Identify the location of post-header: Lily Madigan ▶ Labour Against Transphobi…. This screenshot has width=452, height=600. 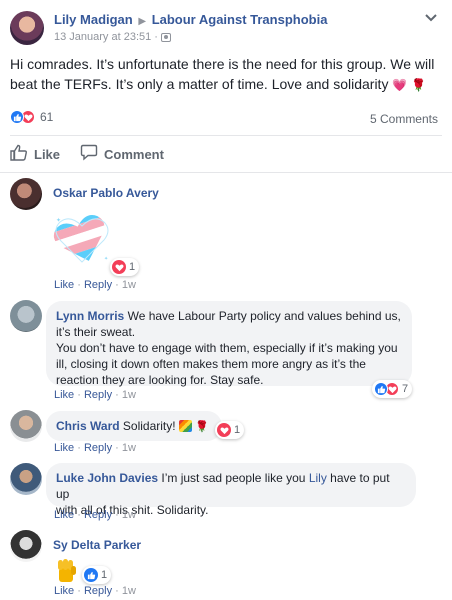
(190, 19).